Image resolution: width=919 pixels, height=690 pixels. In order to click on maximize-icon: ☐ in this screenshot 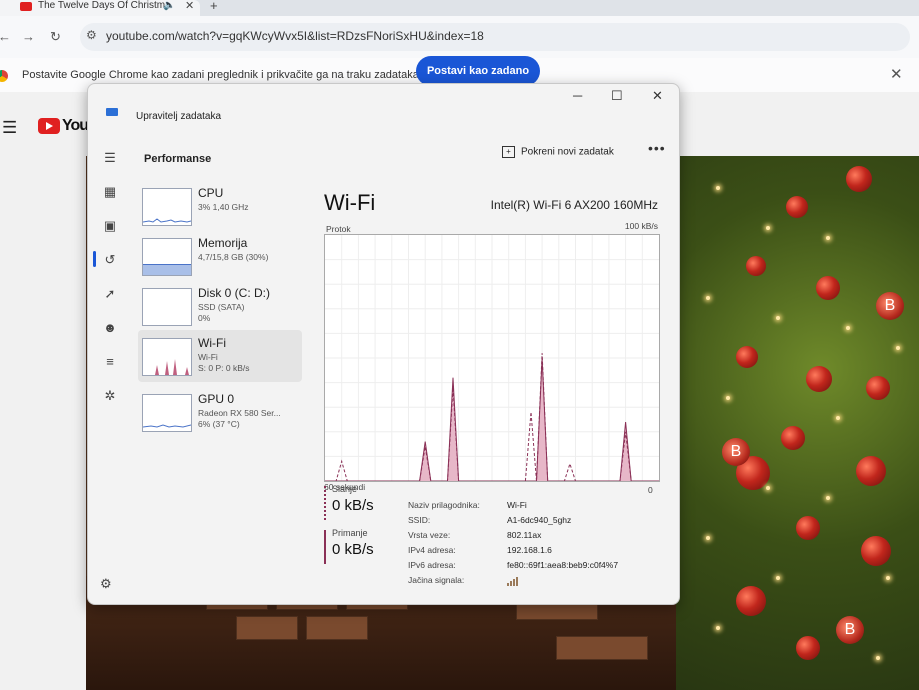, I will do `click(617, 96)`.